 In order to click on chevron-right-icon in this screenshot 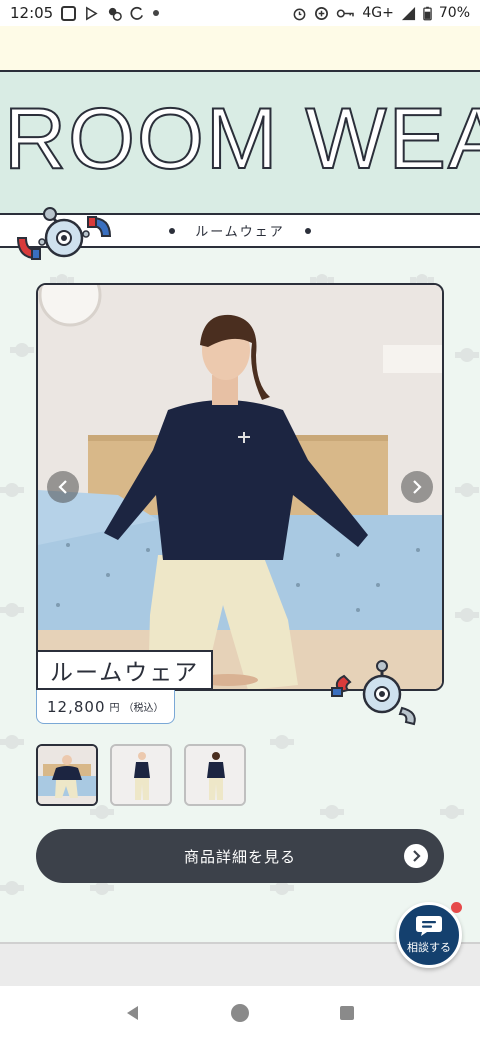, I will do `click(417, 487)`.